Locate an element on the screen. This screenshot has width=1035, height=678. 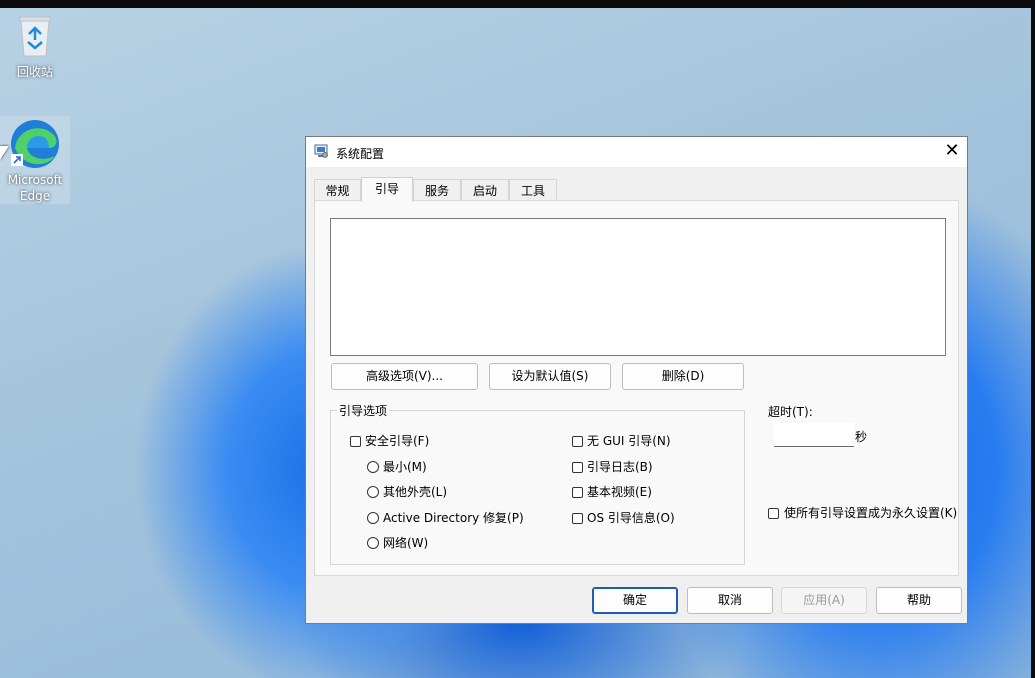
timeout-label: 超时(T): is located at coordinates (790, 412).